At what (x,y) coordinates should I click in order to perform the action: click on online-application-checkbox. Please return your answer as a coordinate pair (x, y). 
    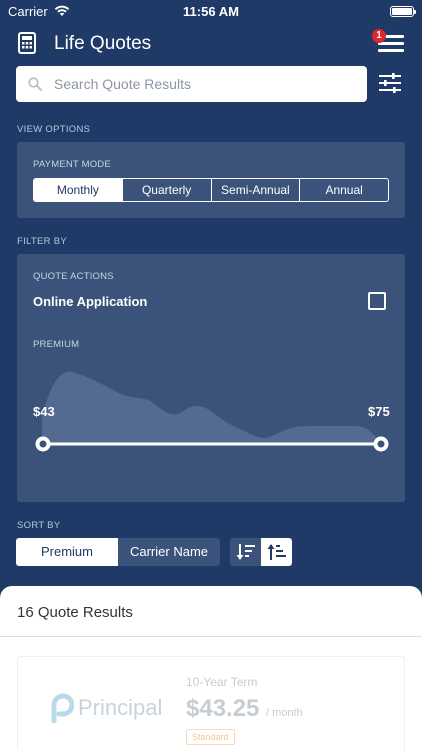
    Looking at the image, I should click on (377, 301).